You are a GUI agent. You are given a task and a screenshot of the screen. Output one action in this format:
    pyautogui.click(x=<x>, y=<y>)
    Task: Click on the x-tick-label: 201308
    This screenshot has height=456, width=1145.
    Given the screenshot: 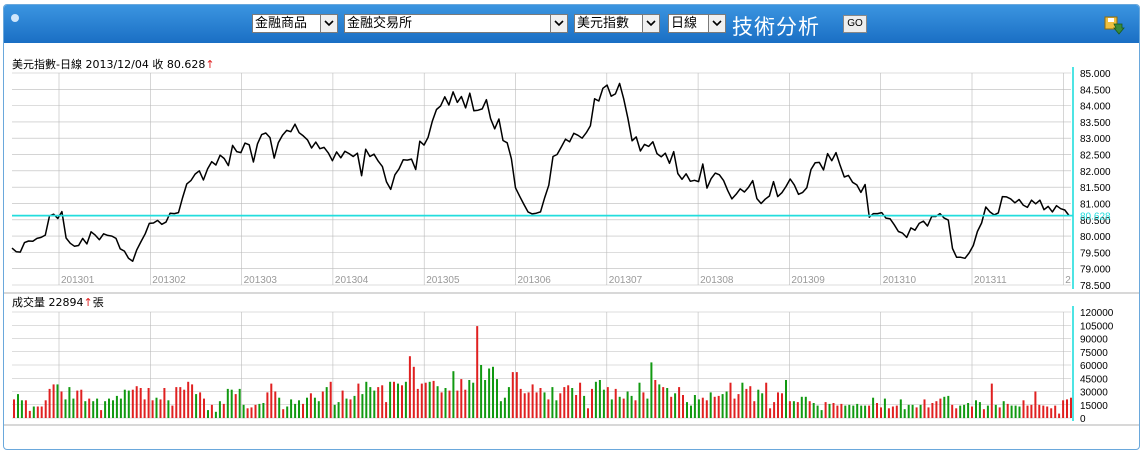 What is the action you would take?
    pyautogui.click(x=717, y=280)
    